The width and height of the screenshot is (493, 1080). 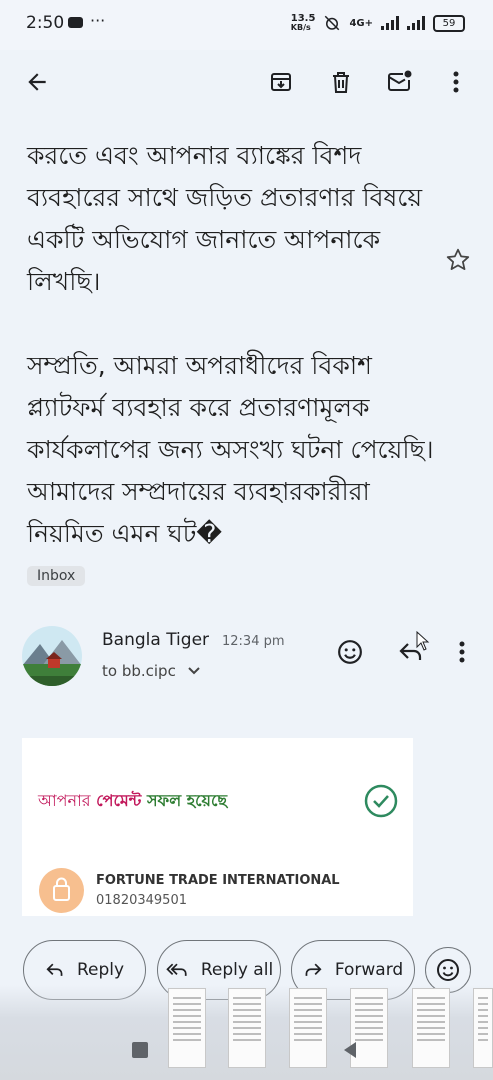 I want to click on add-reaction-button, so click(x=350, y=652).